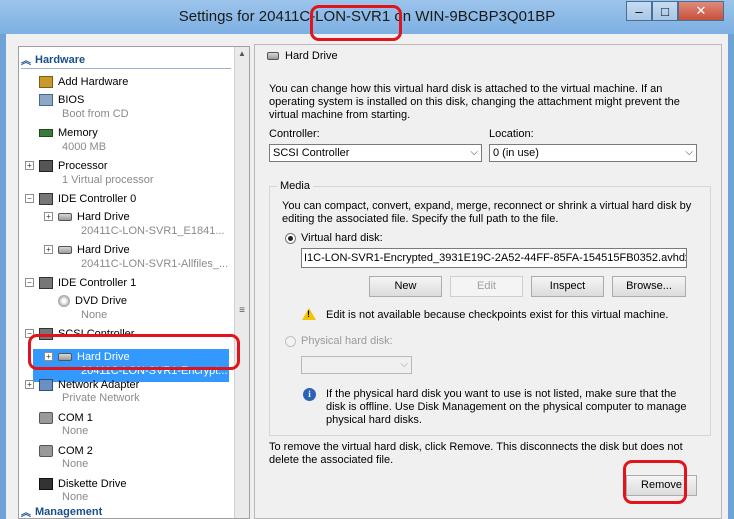 The image size is (734, 519). I want to click on collapse-ide-0: −, so click(29, 198).